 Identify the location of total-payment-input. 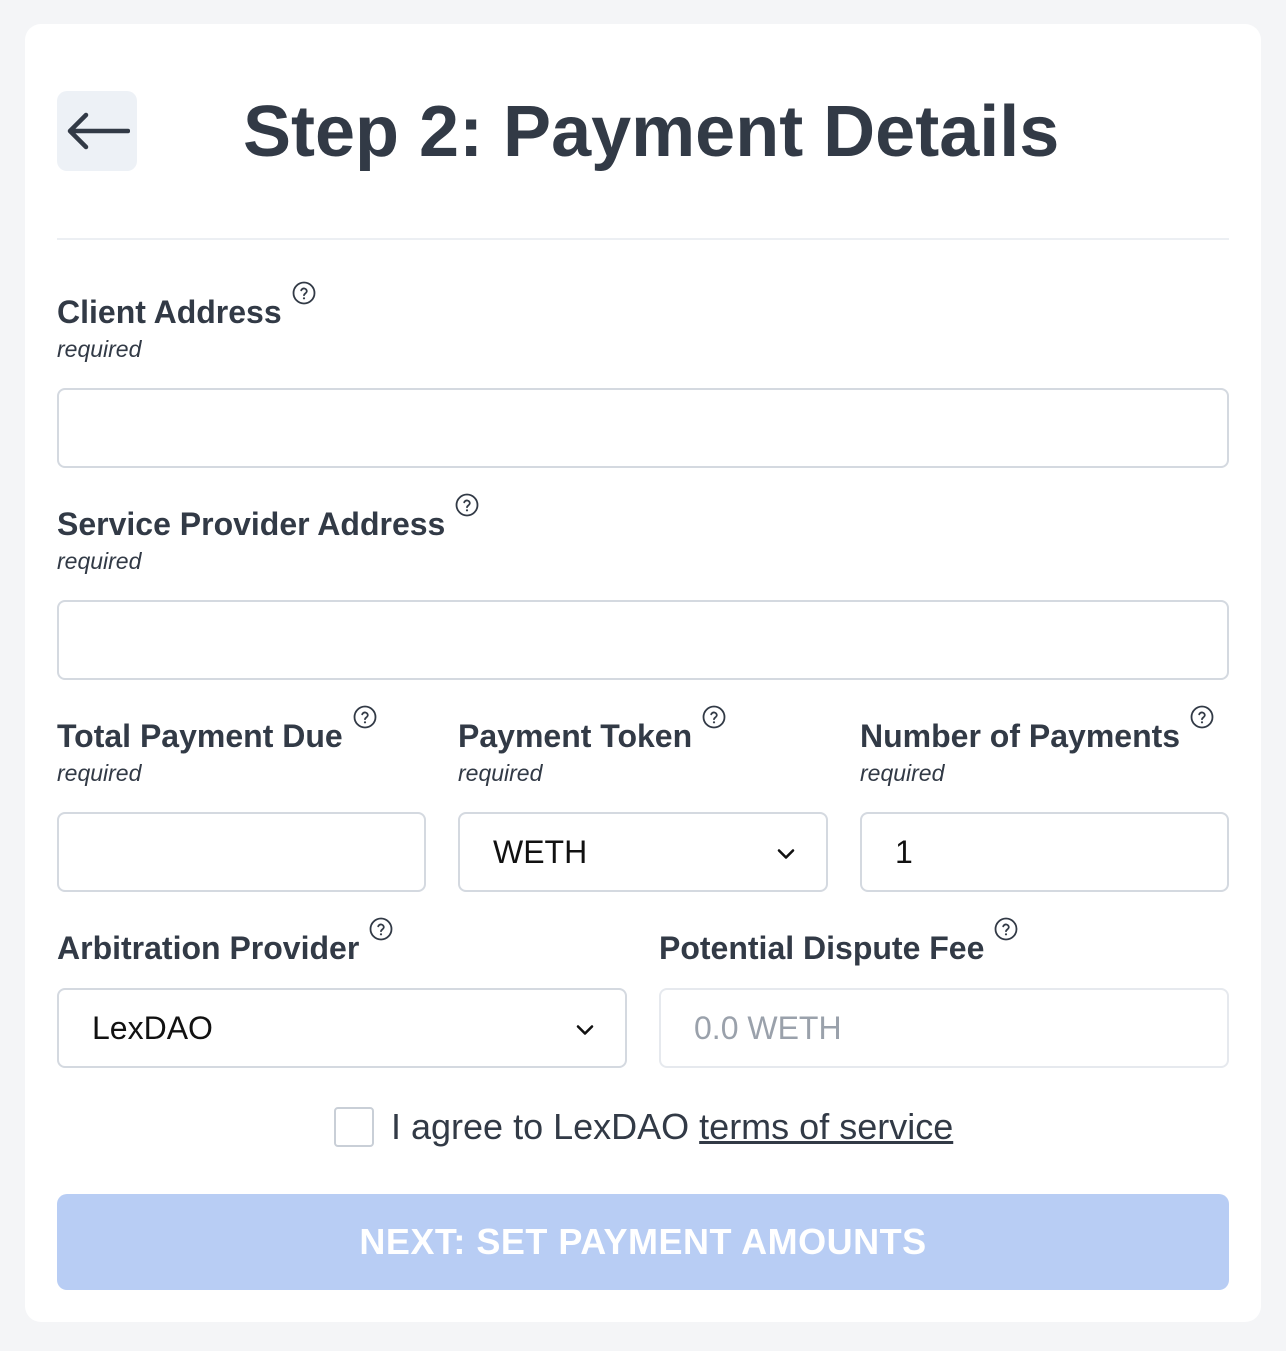
(241, 852).